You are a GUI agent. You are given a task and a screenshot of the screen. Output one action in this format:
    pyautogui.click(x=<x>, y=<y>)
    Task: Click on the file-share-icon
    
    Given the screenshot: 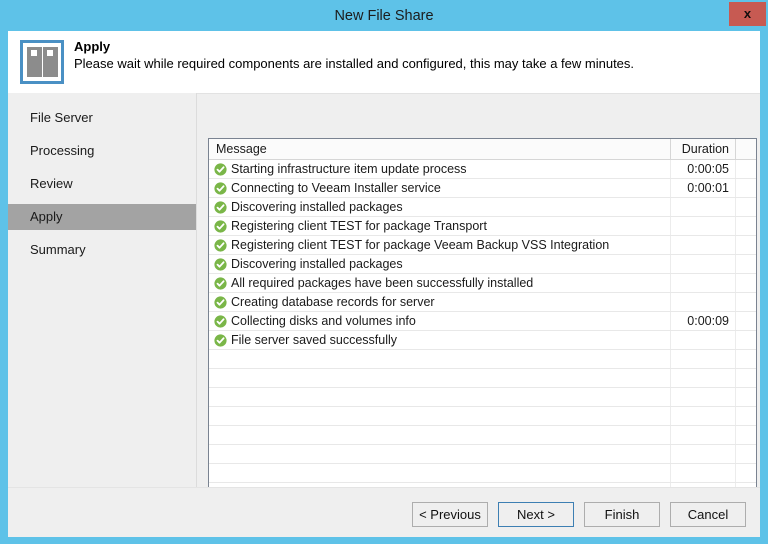 What is the action you would take?
    pyautogui.click(x=42, y=62)
    